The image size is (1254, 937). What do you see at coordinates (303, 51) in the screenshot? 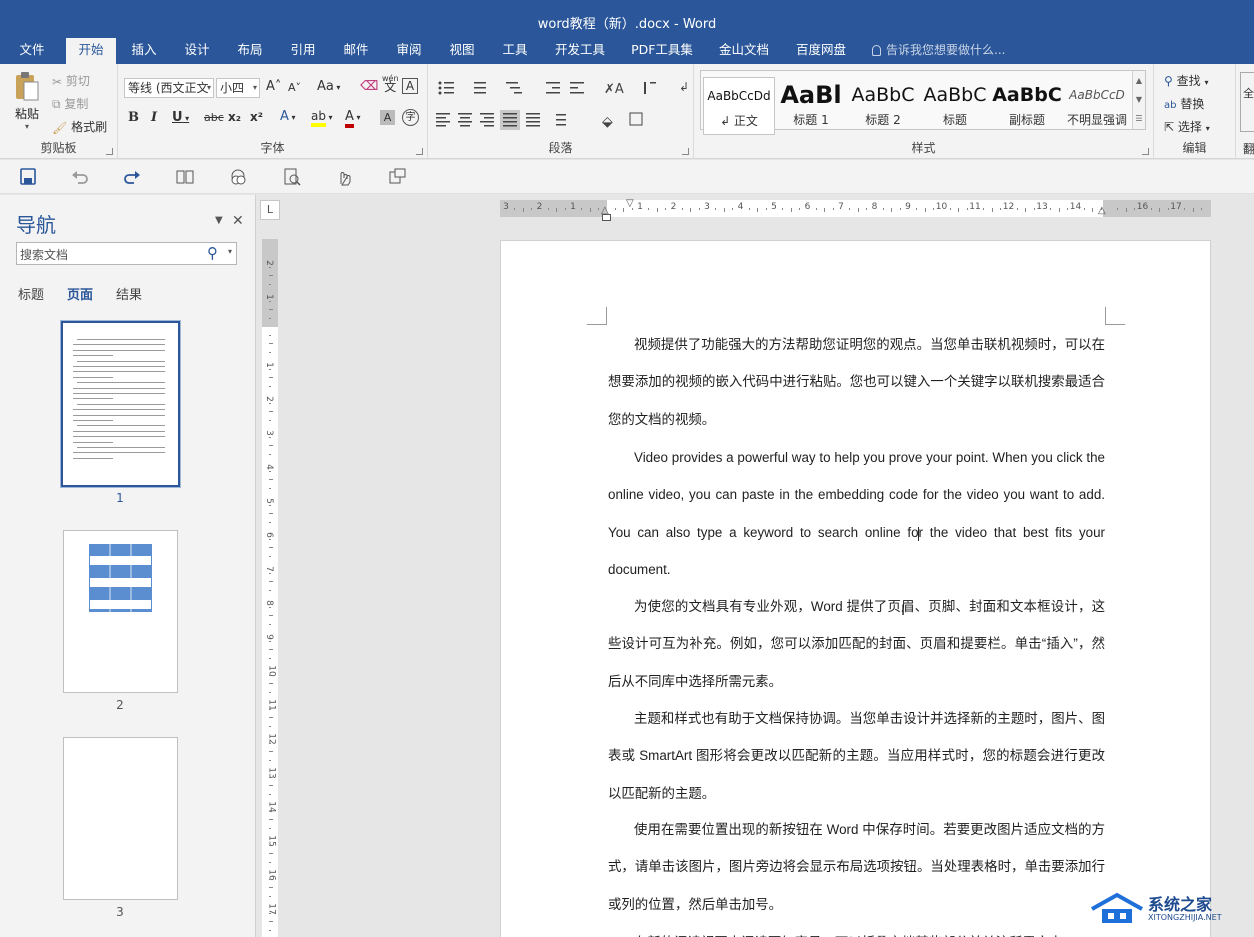
I see `tab-references: 引用` at bounding box center [303, 51].